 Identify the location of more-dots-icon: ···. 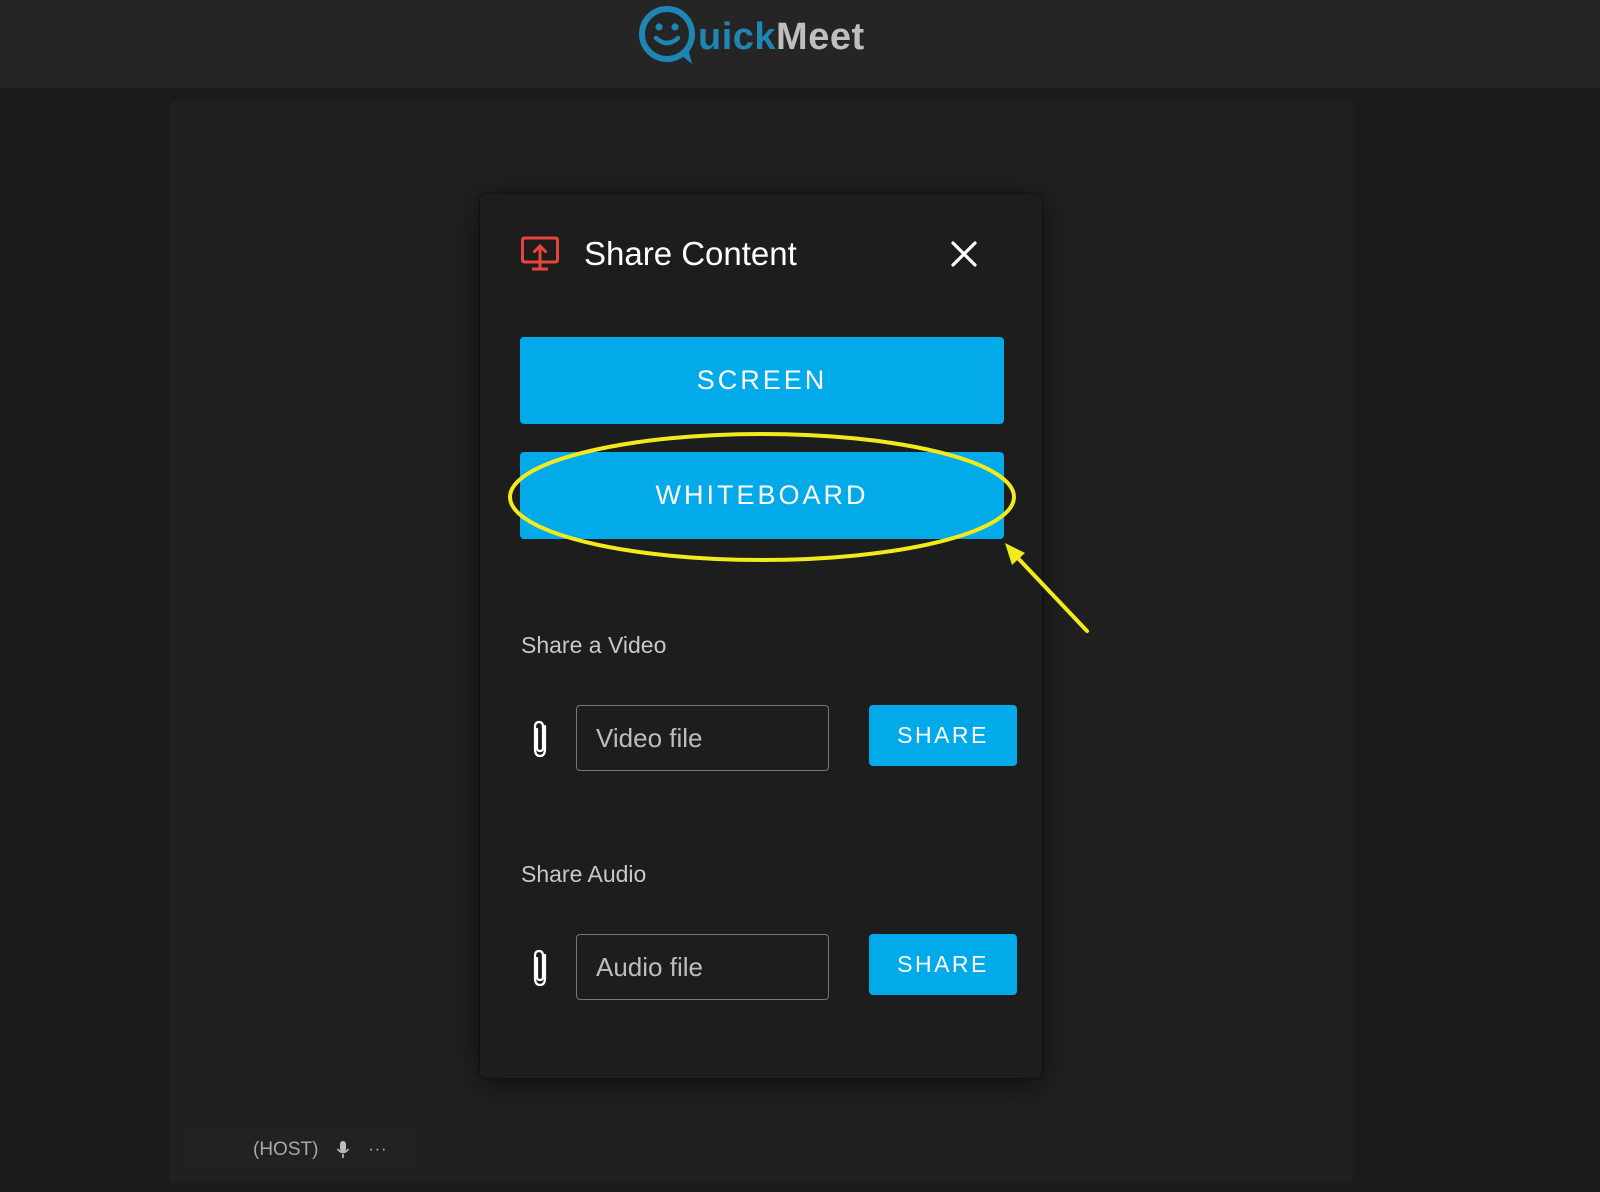
(377, 1150).